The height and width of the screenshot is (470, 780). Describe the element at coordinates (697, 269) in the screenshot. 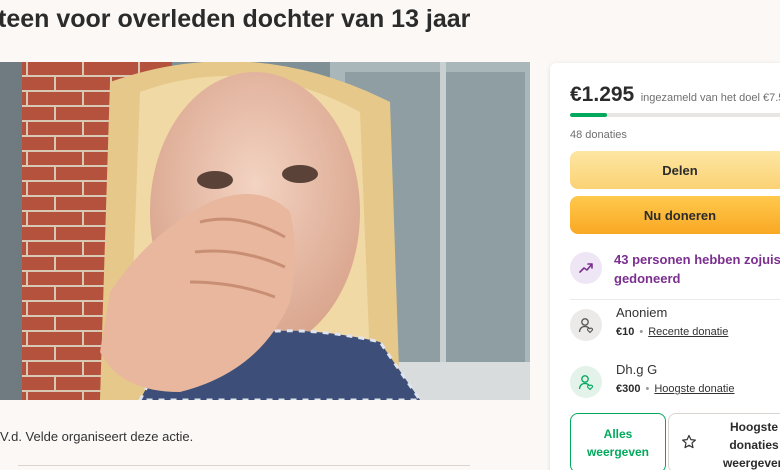

I see `recent-activity-text: 43 personen hebben zojuist gedoneerd` at that location.